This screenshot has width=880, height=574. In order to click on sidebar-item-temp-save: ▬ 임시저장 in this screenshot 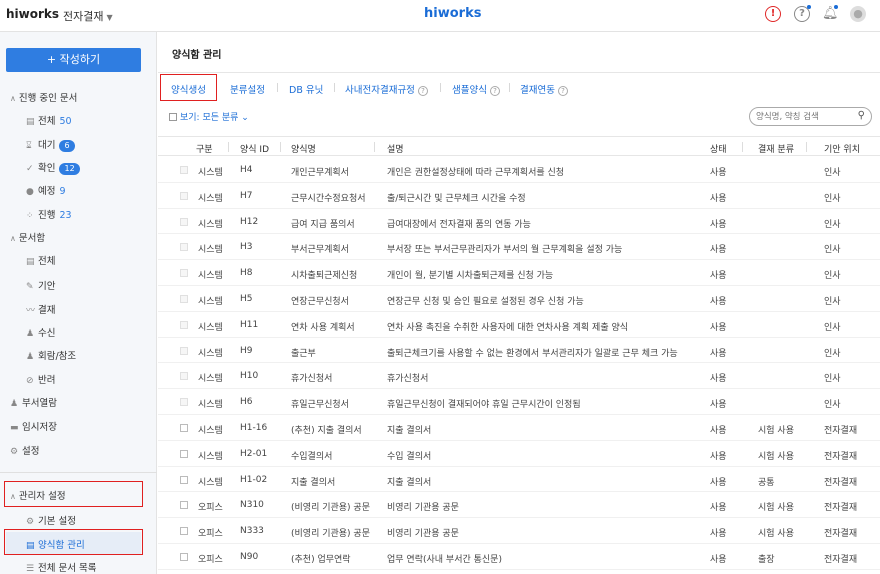, I will do `click(33, 426)`.